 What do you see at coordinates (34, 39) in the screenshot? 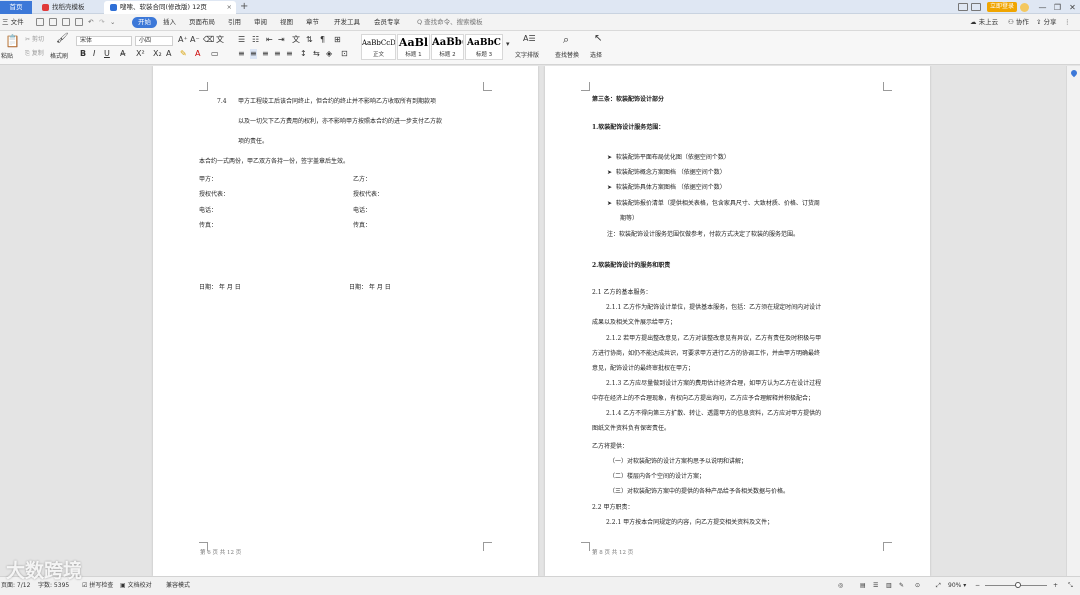
I see `cut-button: ✂ 剪切` at bounding box center [34, 39].